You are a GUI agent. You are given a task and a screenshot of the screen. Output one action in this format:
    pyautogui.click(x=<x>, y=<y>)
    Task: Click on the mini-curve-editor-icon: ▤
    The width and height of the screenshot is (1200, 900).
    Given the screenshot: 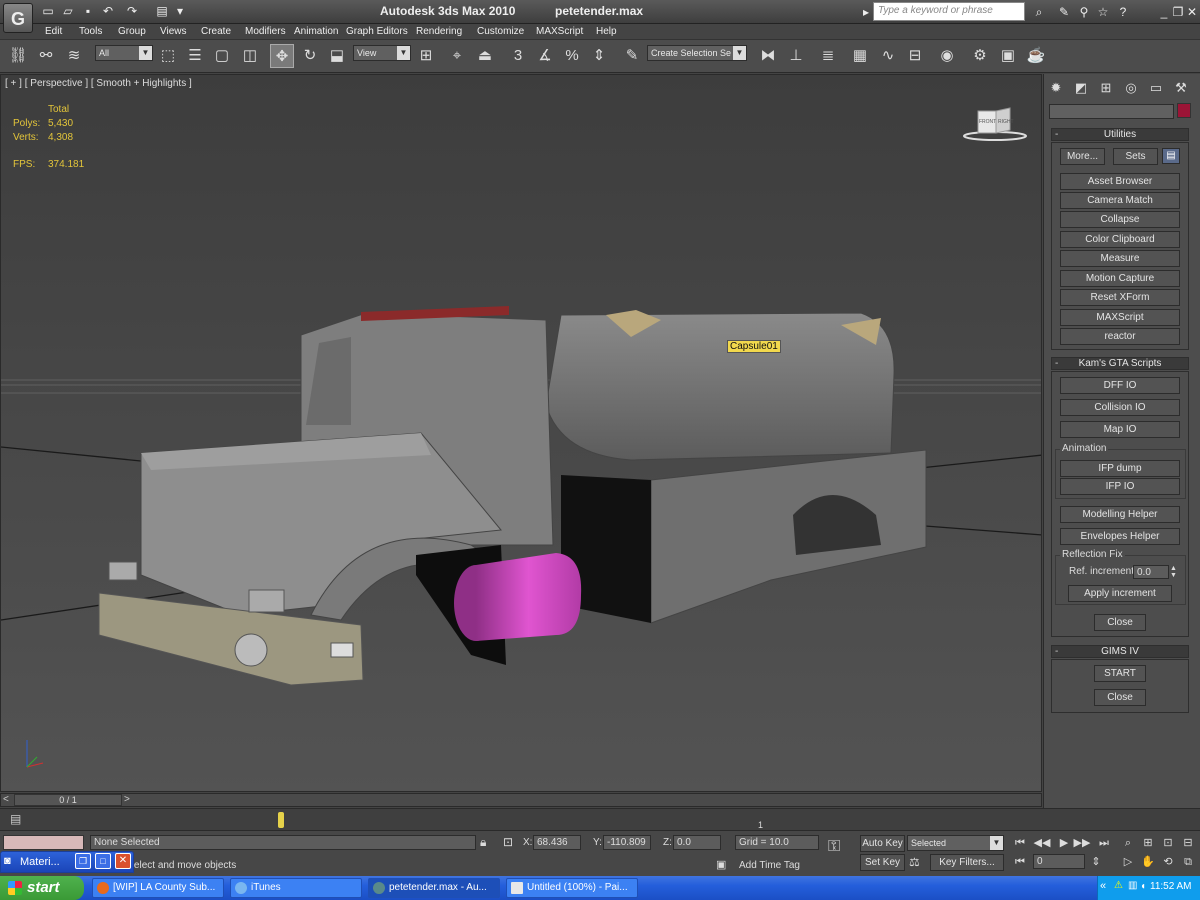 What is the action you would take?
    pyautogui.click(x=15, y=819)
    